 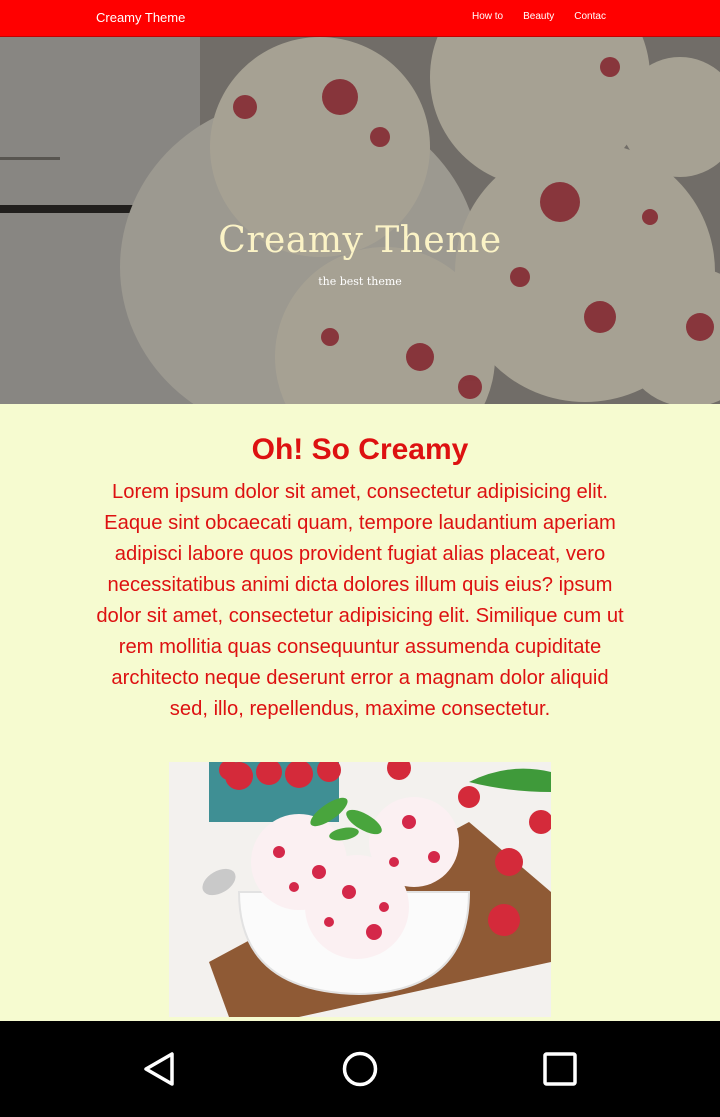 What do you see at coordinates (360, 449) in the screenshot?
I see `section-heading: Oh! So Creamy` at bounding box center [360, 449].